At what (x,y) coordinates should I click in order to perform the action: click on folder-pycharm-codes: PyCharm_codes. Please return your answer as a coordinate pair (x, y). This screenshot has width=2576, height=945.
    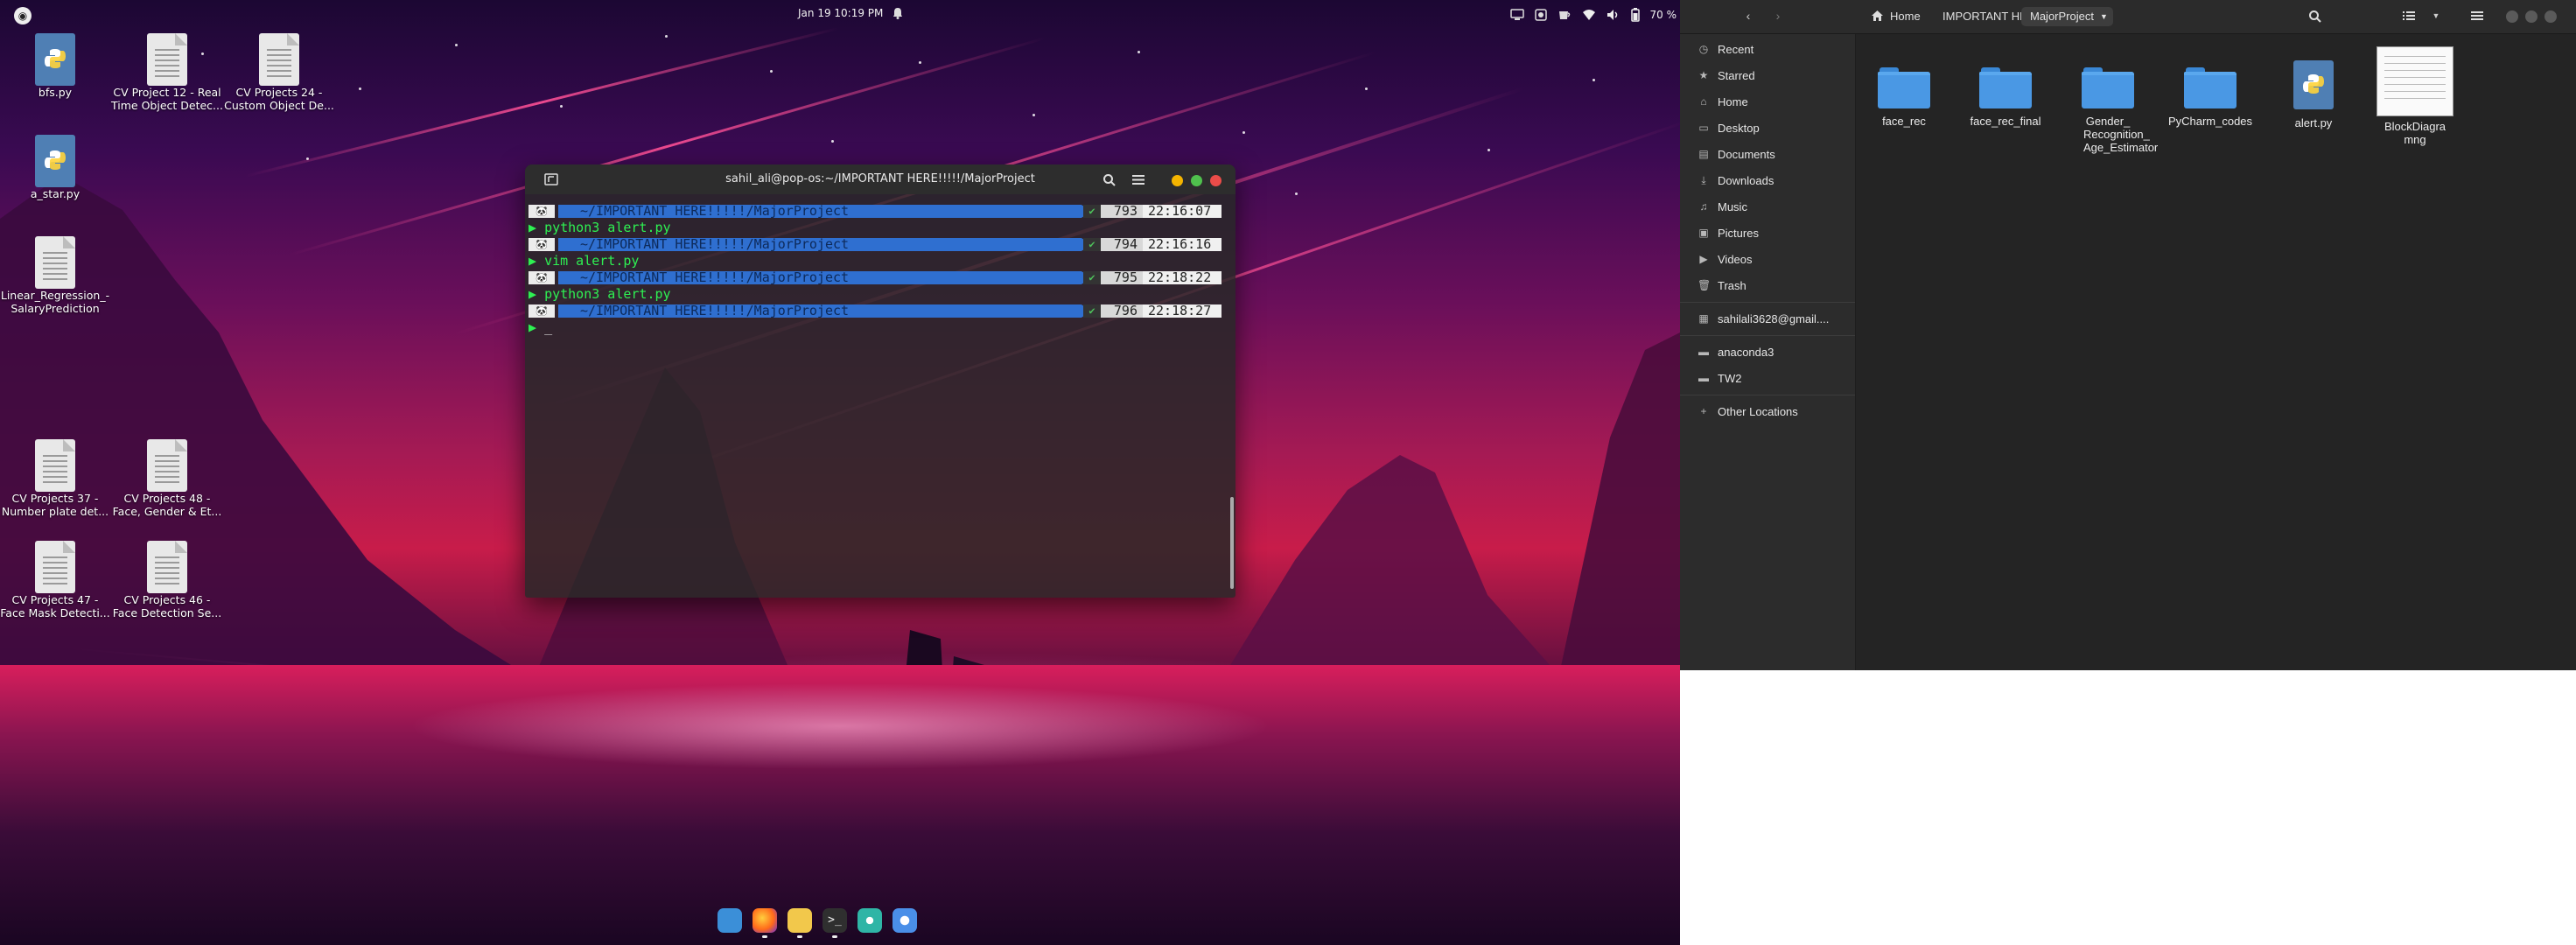
    Looking at the image, I should click on (2210, 97).